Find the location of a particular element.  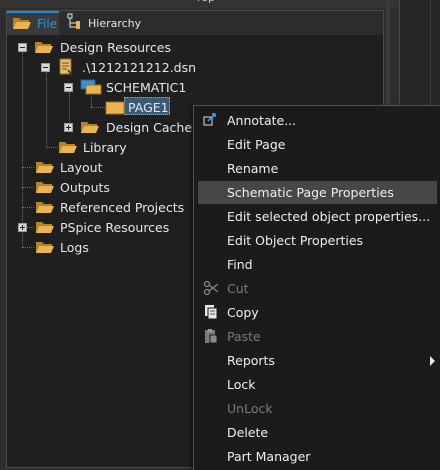

tree-item-library: Library is located at coordinates (100, 147).